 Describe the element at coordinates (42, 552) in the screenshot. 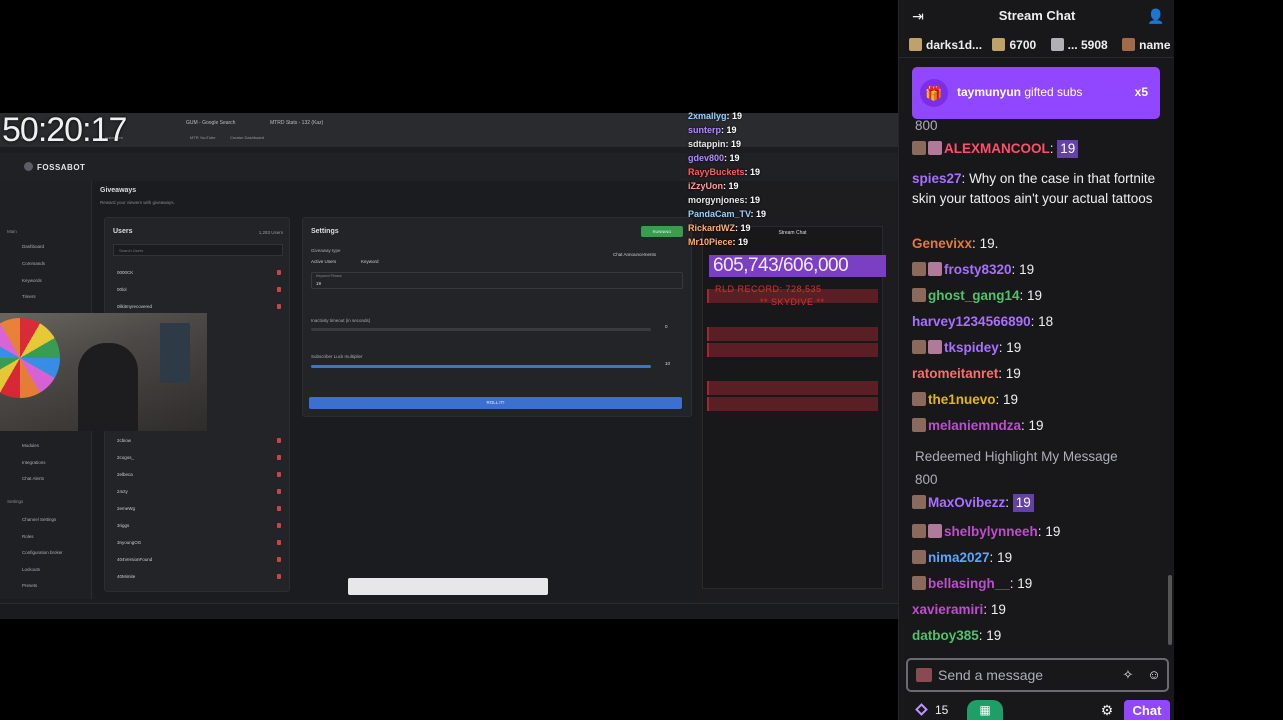

I see `sidebar-item: Configuration broker` at that location.